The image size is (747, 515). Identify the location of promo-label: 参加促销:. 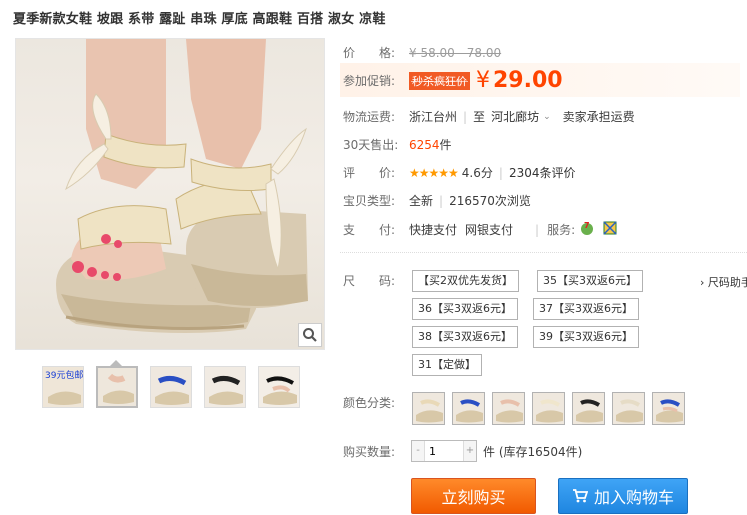
(369, 81).